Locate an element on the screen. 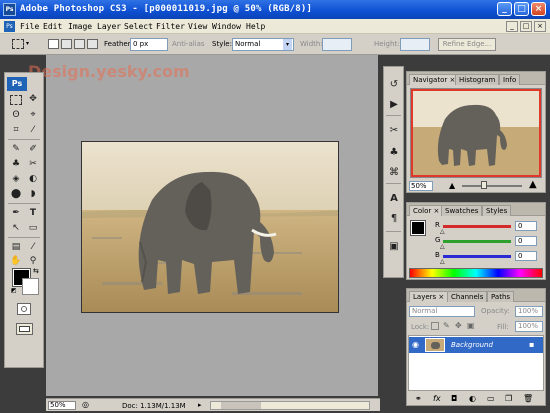  marquee-tool-icon is located at coordinates (16, 100).